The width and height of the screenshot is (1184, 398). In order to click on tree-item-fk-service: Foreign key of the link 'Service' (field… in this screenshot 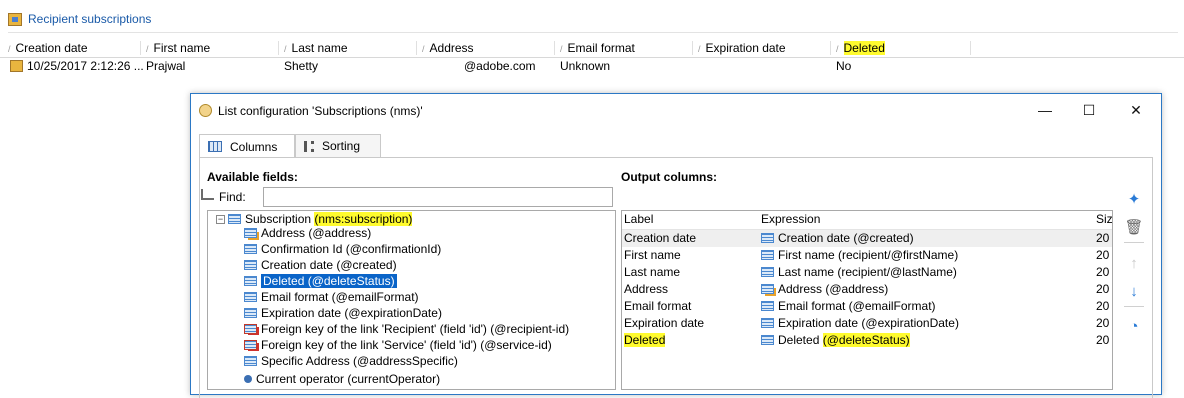, I will do `click(398, 345)`.